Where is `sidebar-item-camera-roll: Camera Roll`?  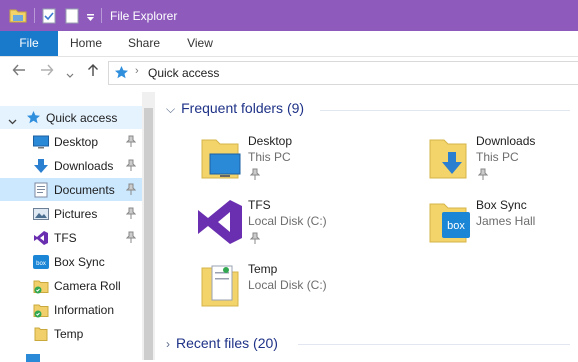 sidebar-item-camera-roll: Camera Roll is located at coordinates (71, 285).